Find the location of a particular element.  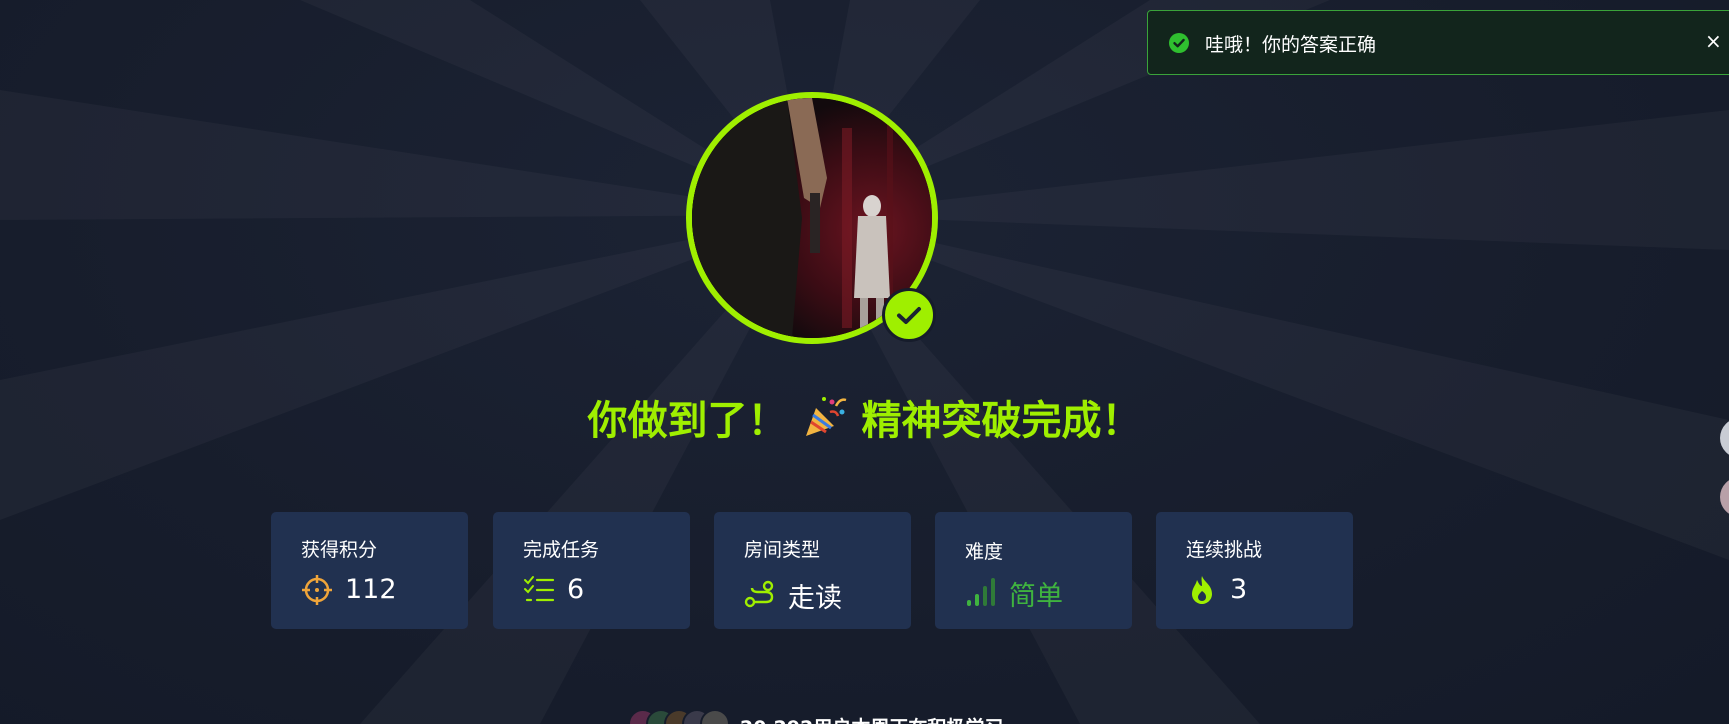

stat-value: 6 is located at coordinates (576, 589).